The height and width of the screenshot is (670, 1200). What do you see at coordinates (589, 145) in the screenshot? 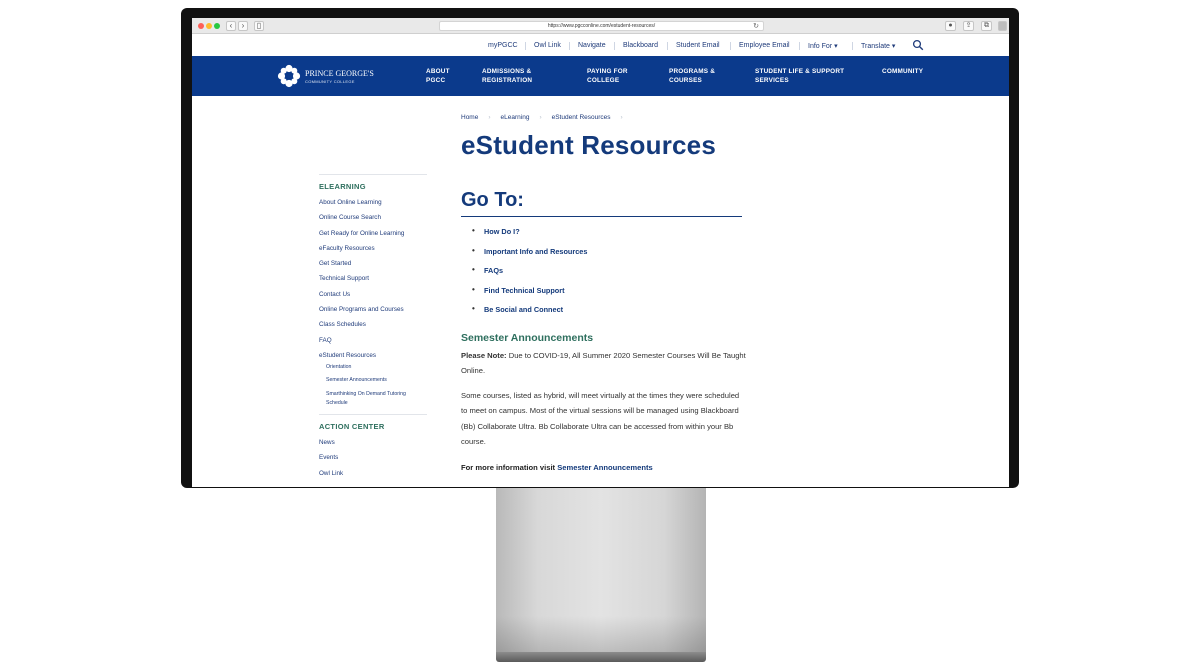
I see `page-title: eStudent Resources` at bounding box center [589, 145].